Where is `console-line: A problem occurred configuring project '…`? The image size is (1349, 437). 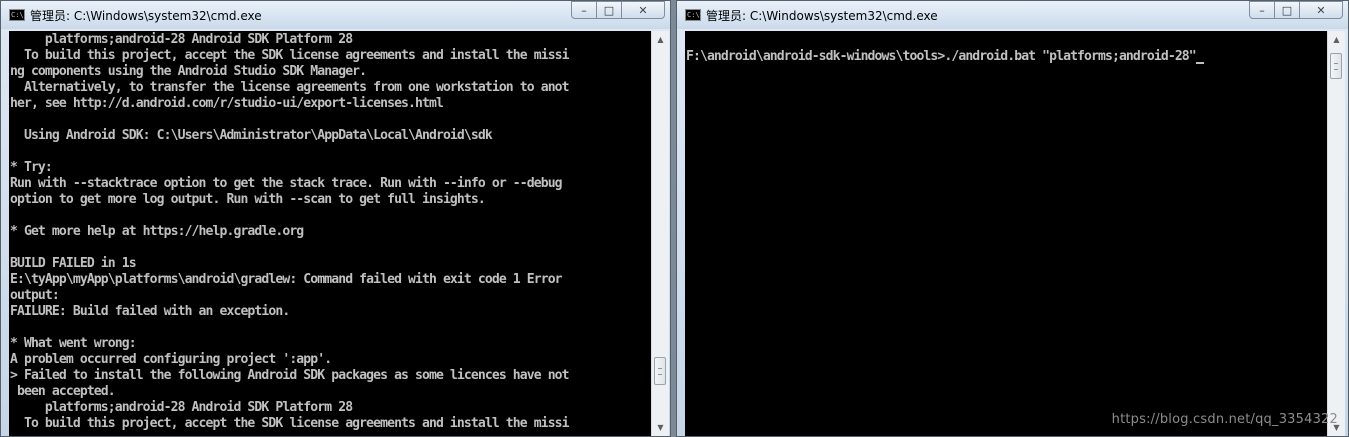 console-line: A problem occurred configuring project '… is located at coordinates (171, 359).